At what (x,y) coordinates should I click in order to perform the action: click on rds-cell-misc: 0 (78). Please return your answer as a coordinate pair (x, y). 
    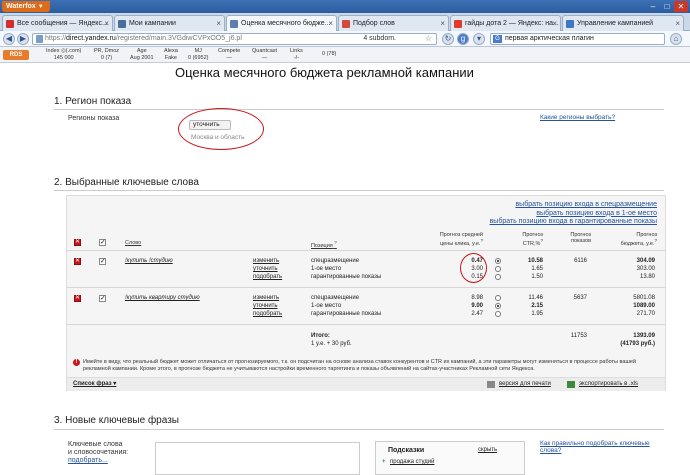
    Looking at the image, I should click on (329, 54).